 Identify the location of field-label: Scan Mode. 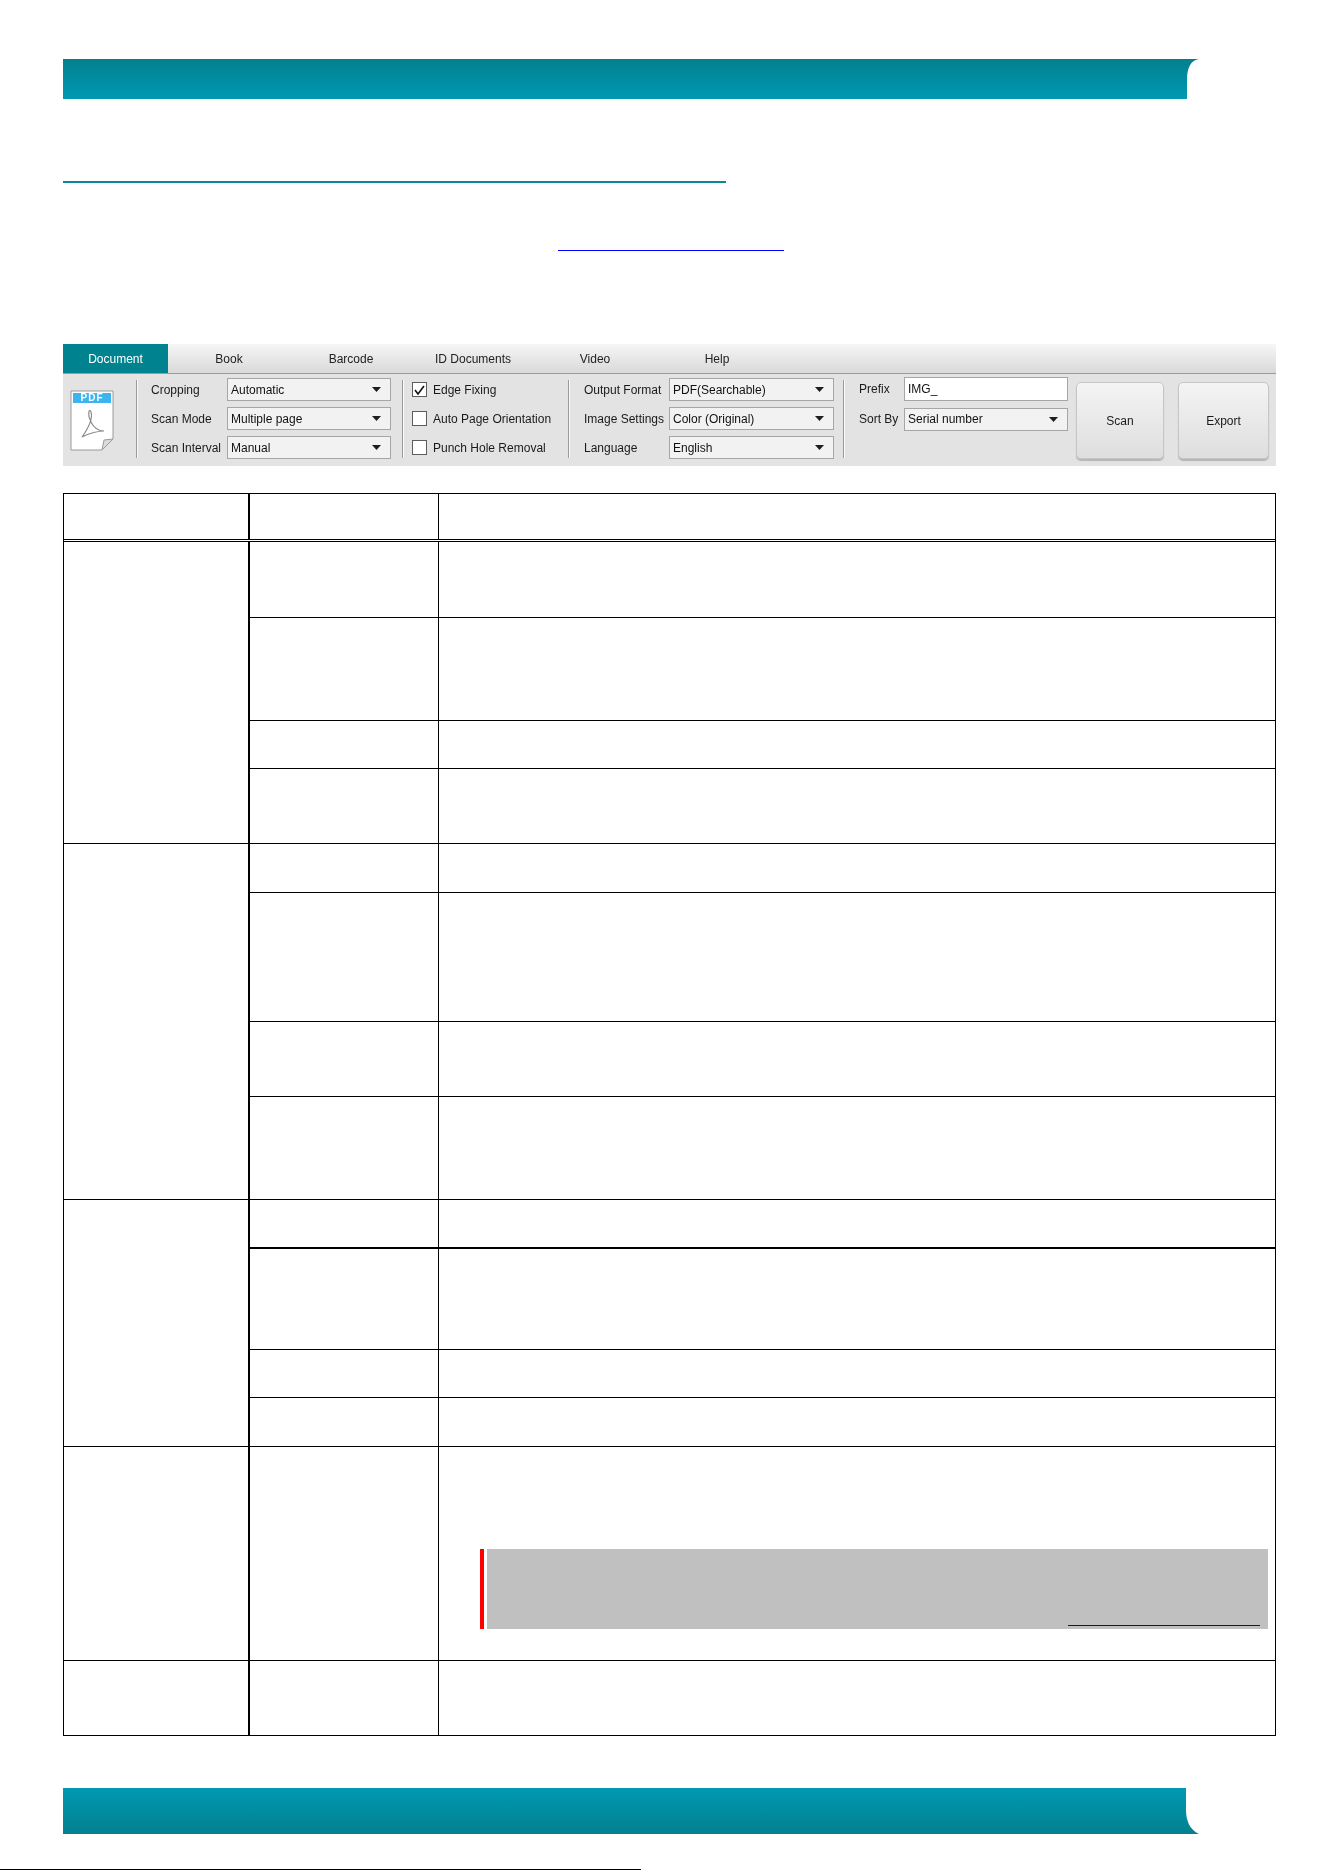
(182, 419).